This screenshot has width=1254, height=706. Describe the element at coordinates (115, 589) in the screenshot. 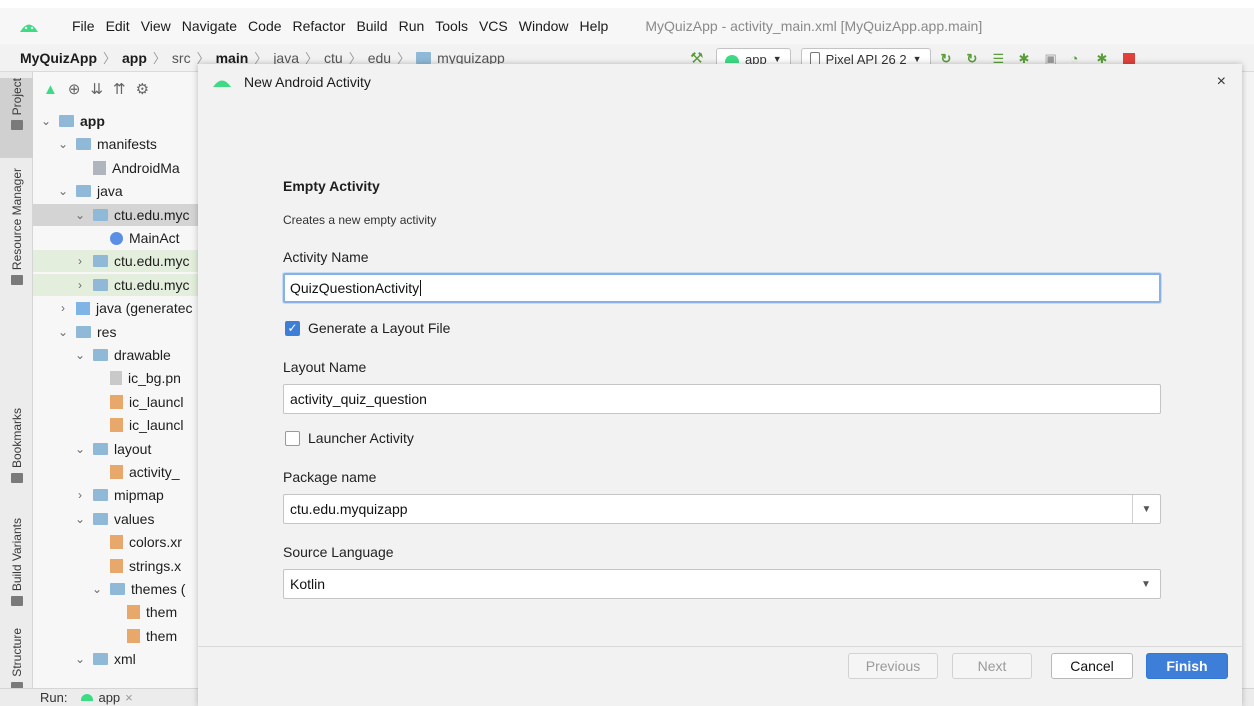

I see `tree-item: ⌄ themes (` at that location.